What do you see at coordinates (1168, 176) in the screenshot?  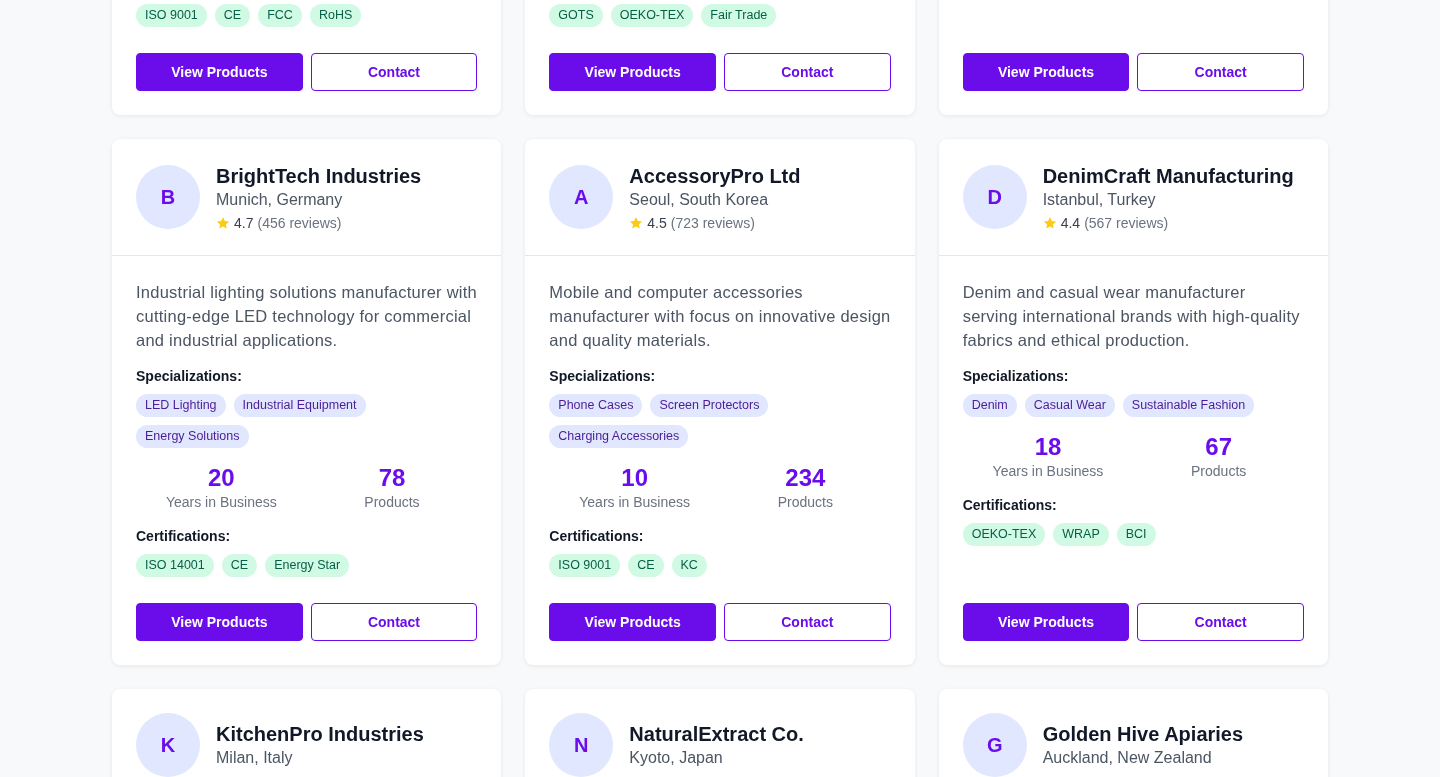 I see `supplier-name: DenimCraft Manufacturing` at bounding box center [1168, 176].